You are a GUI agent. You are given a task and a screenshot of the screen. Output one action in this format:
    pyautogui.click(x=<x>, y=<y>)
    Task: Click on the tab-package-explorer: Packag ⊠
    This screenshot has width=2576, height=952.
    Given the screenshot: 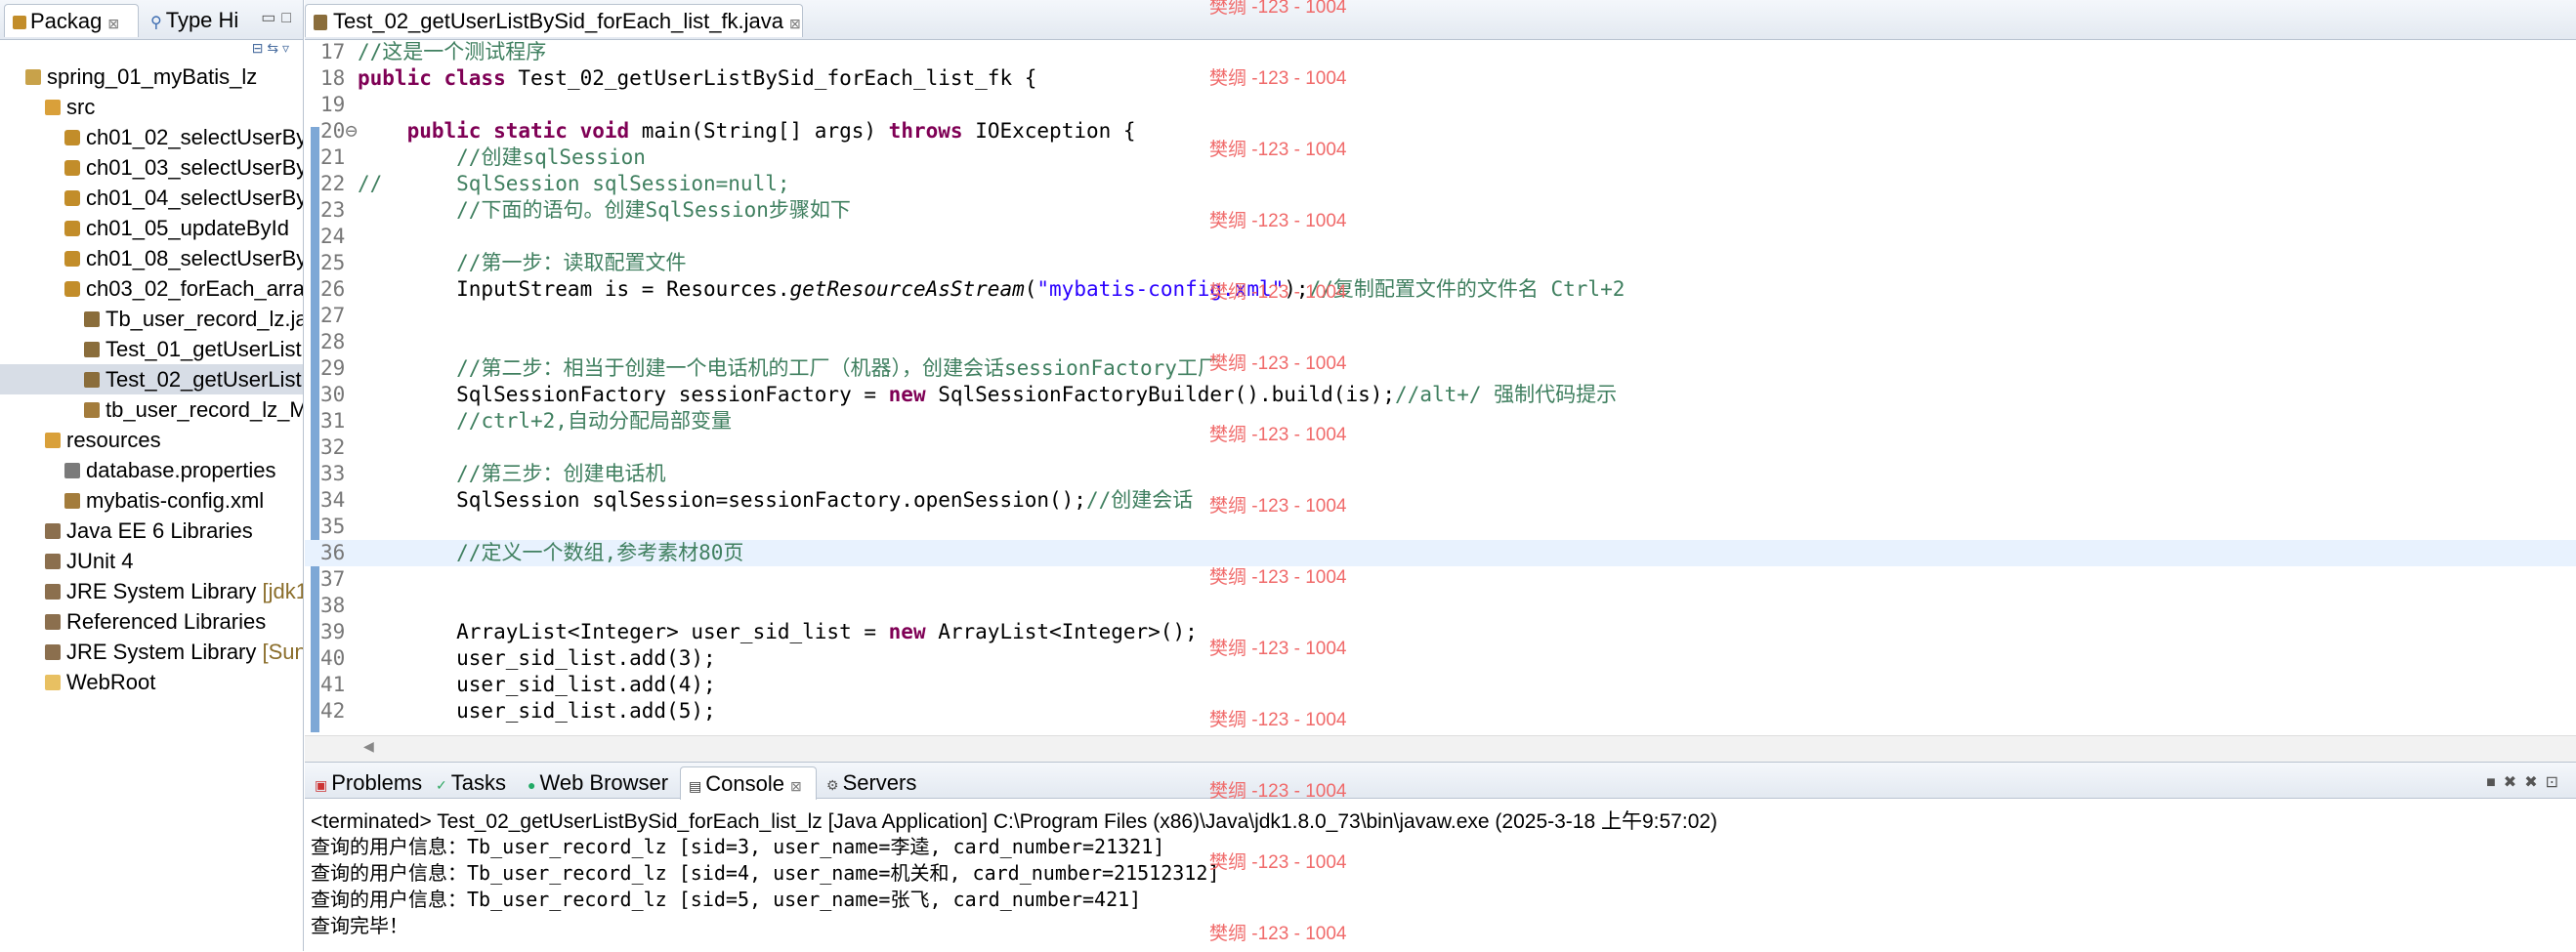 What is the action you would take?
    pyautogui.click(x=71, y=20)
    